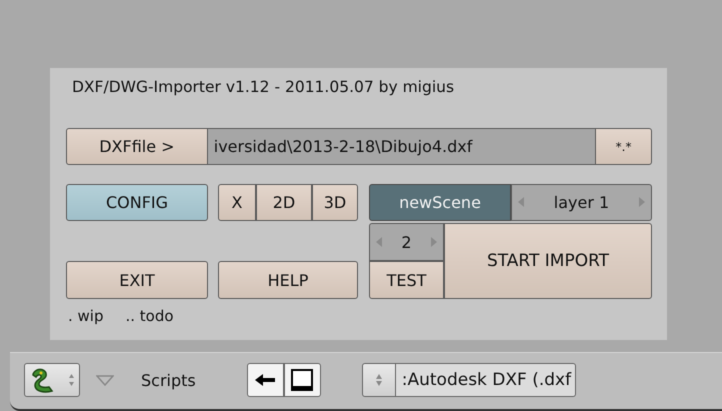 Image resolution: width=722 pixels, height=411 pixels. What do you see at coordinates (52, 380) in the screenshot?
I see `editor-type-selector` at bounding box center [52, 380].